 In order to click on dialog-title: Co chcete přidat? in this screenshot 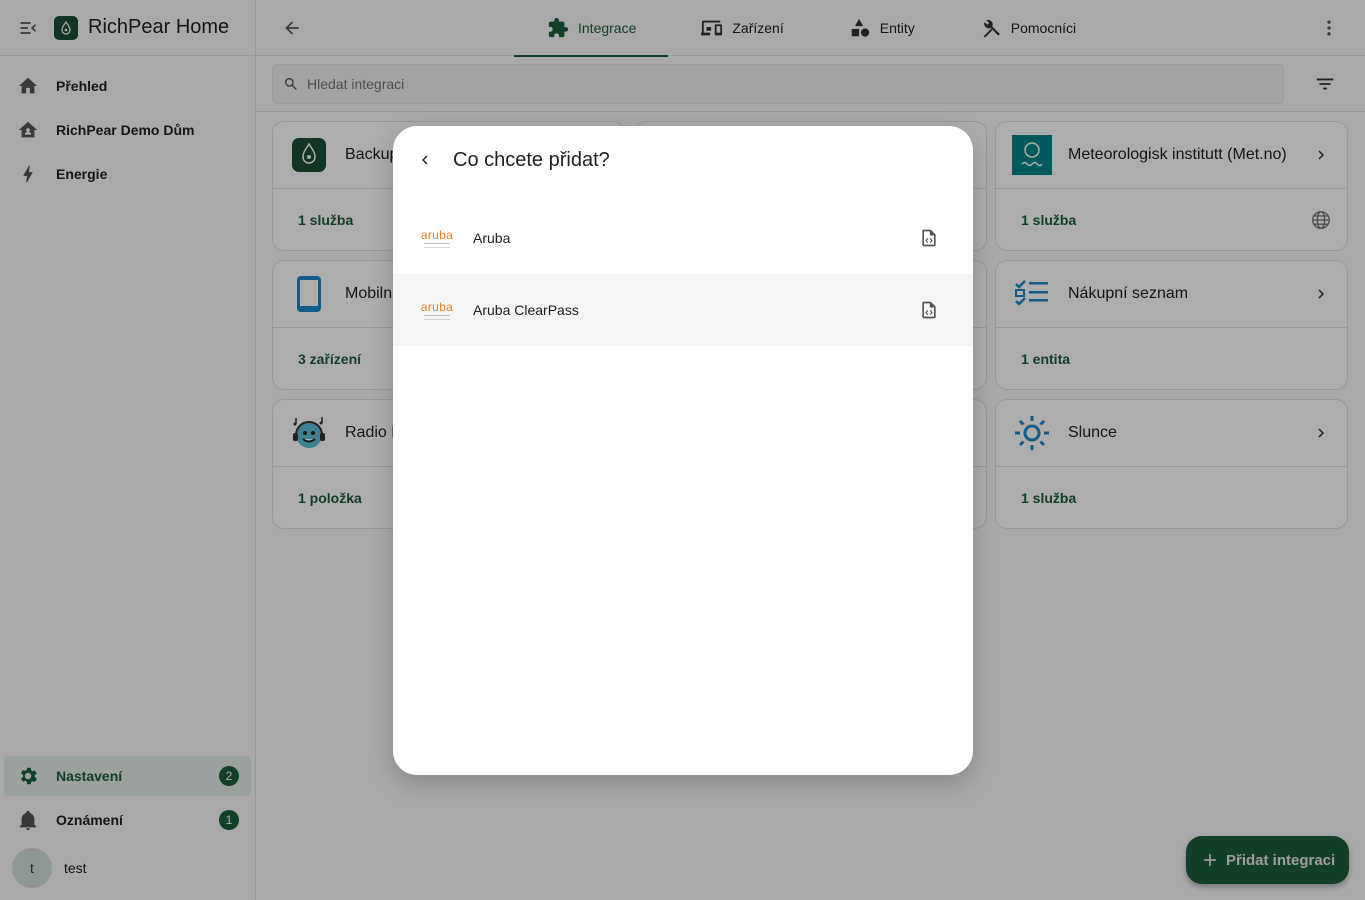, I will do `click(531, 159)`.